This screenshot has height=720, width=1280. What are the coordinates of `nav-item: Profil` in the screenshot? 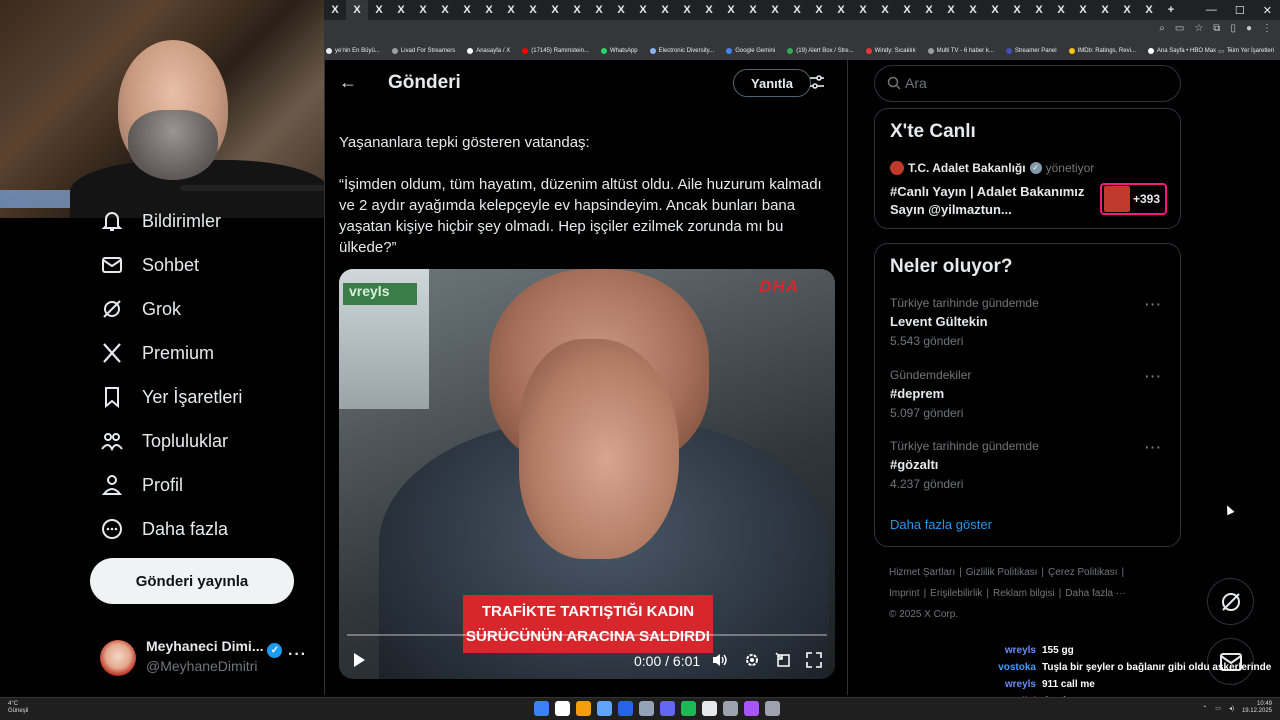 It's located at (141, 485).